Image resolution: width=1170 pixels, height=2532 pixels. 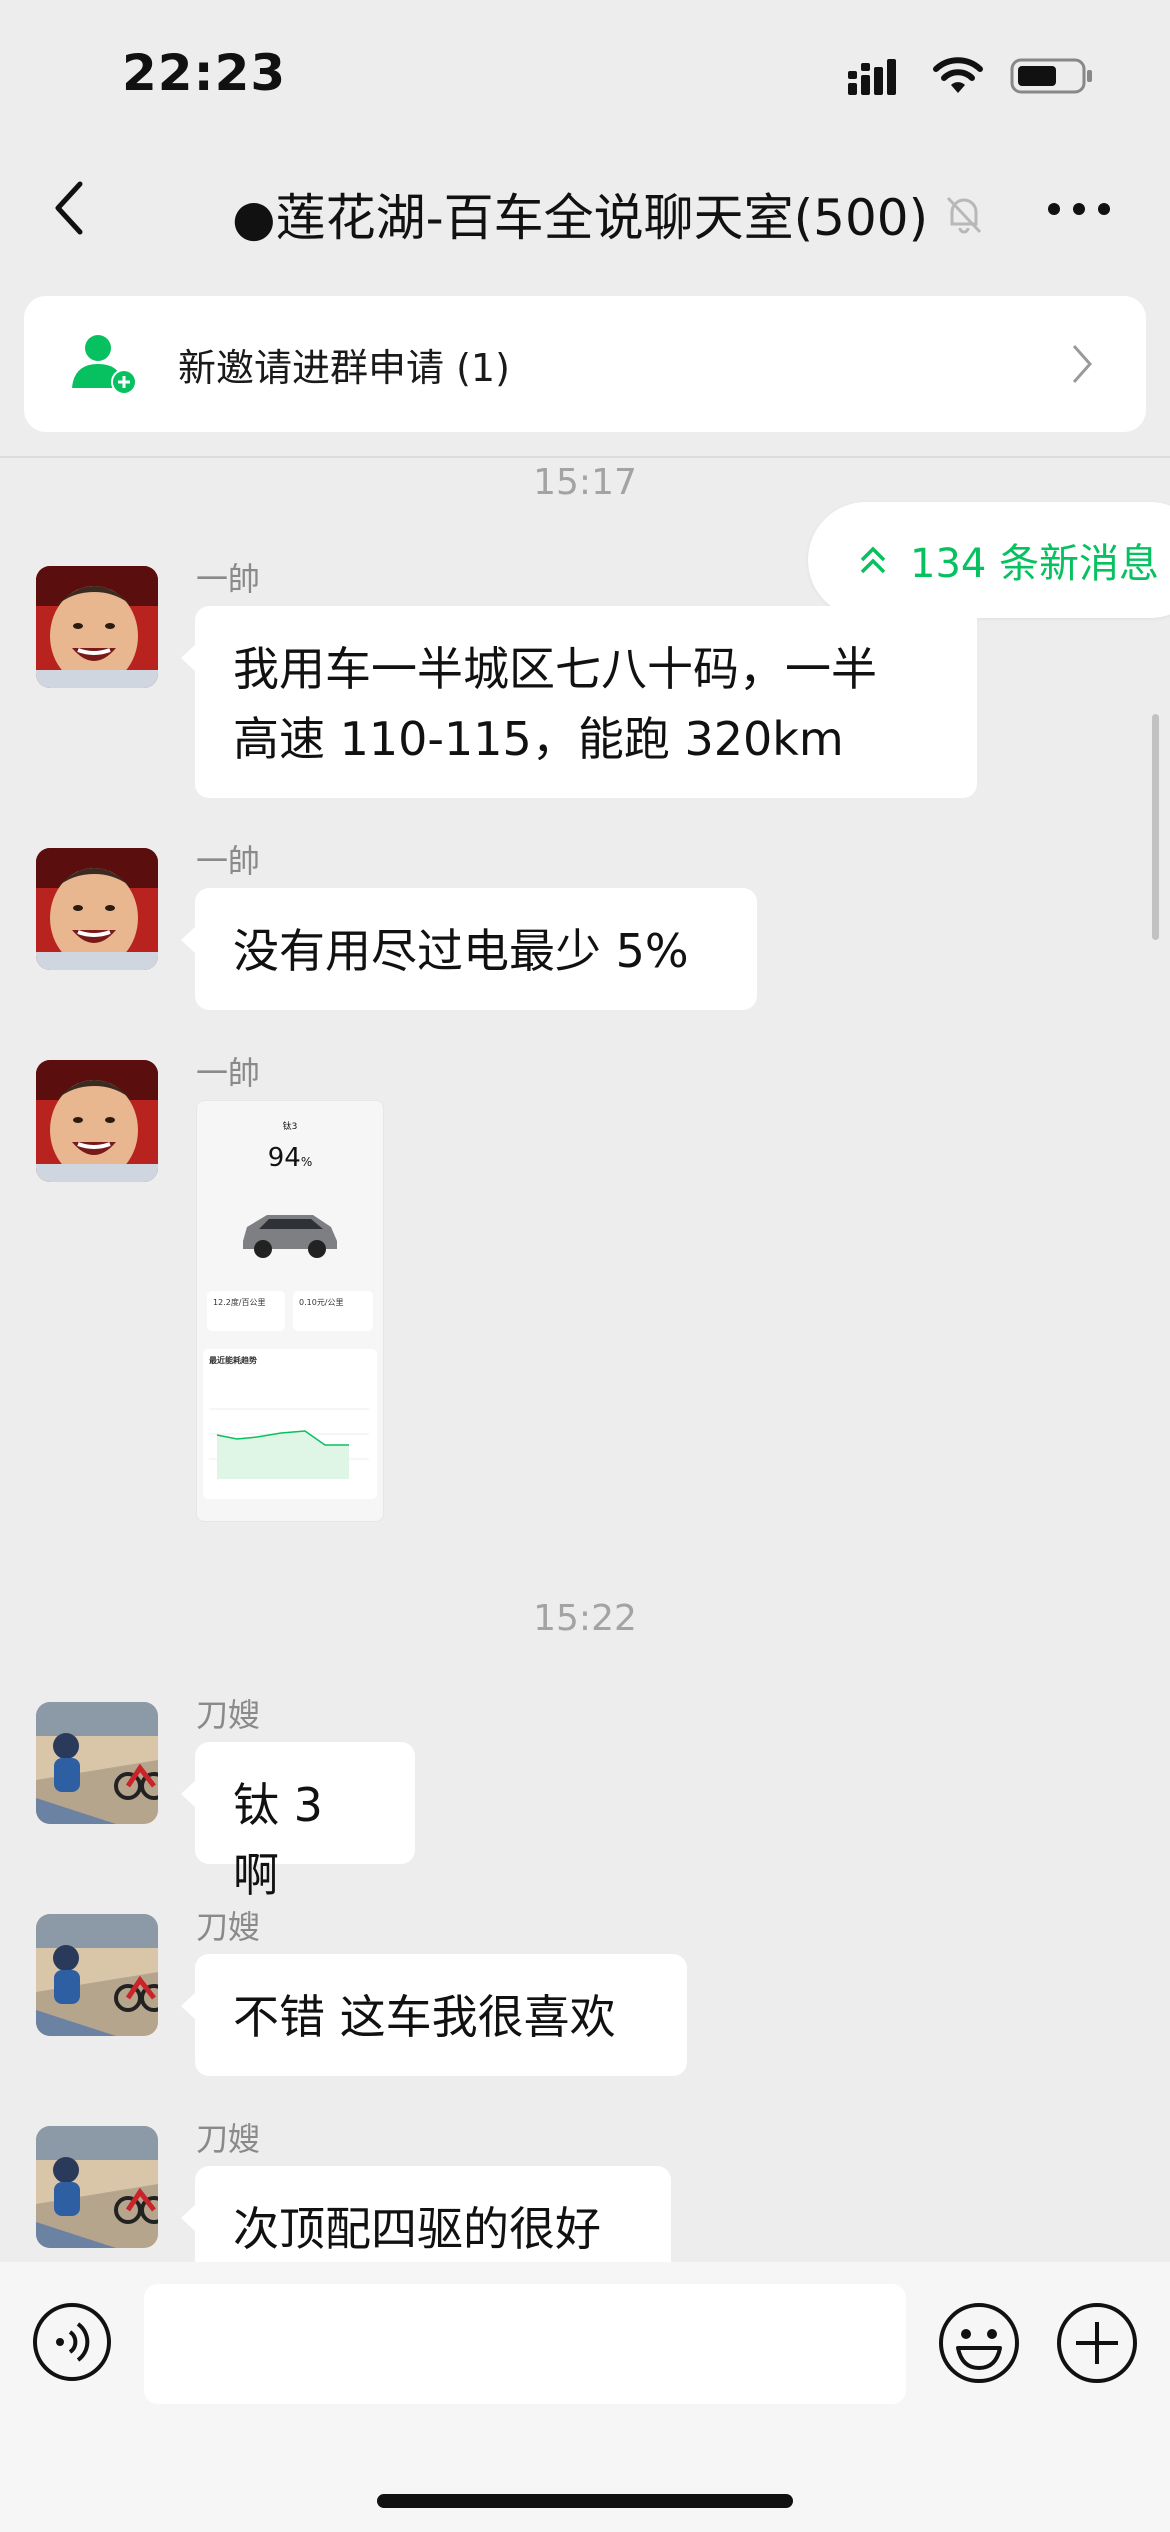 I want to click on thumb-title: 钛3, so click(x=290, y=1127).